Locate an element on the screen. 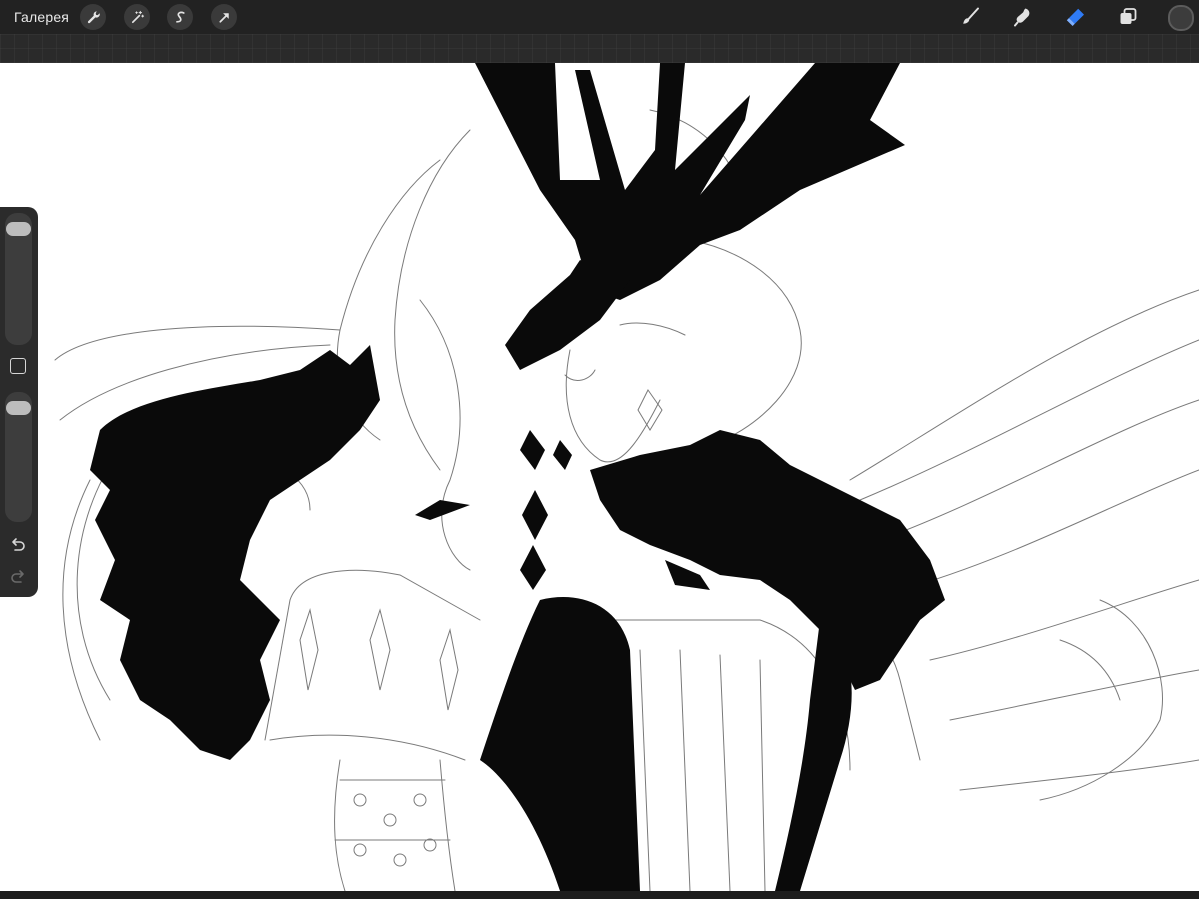 Image resolution: width=1199 pixels, height=899 pixels. redo-icon is located at coordinates (17, 576).